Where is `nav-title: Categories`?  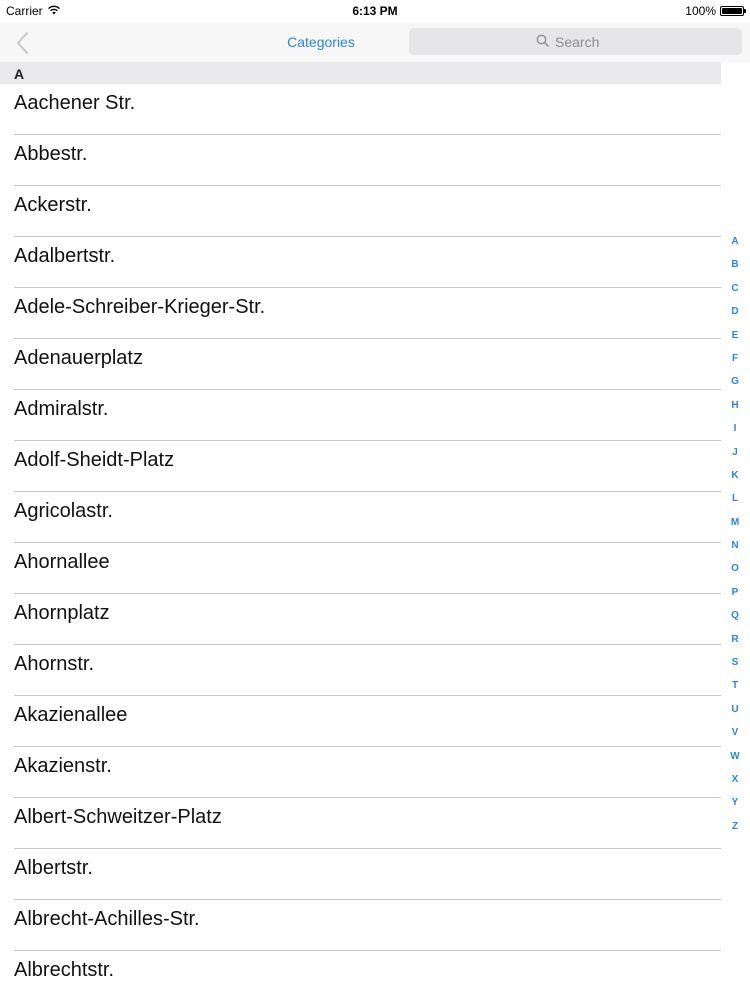
nav-title: Categories is located at coordinates (321, 42).